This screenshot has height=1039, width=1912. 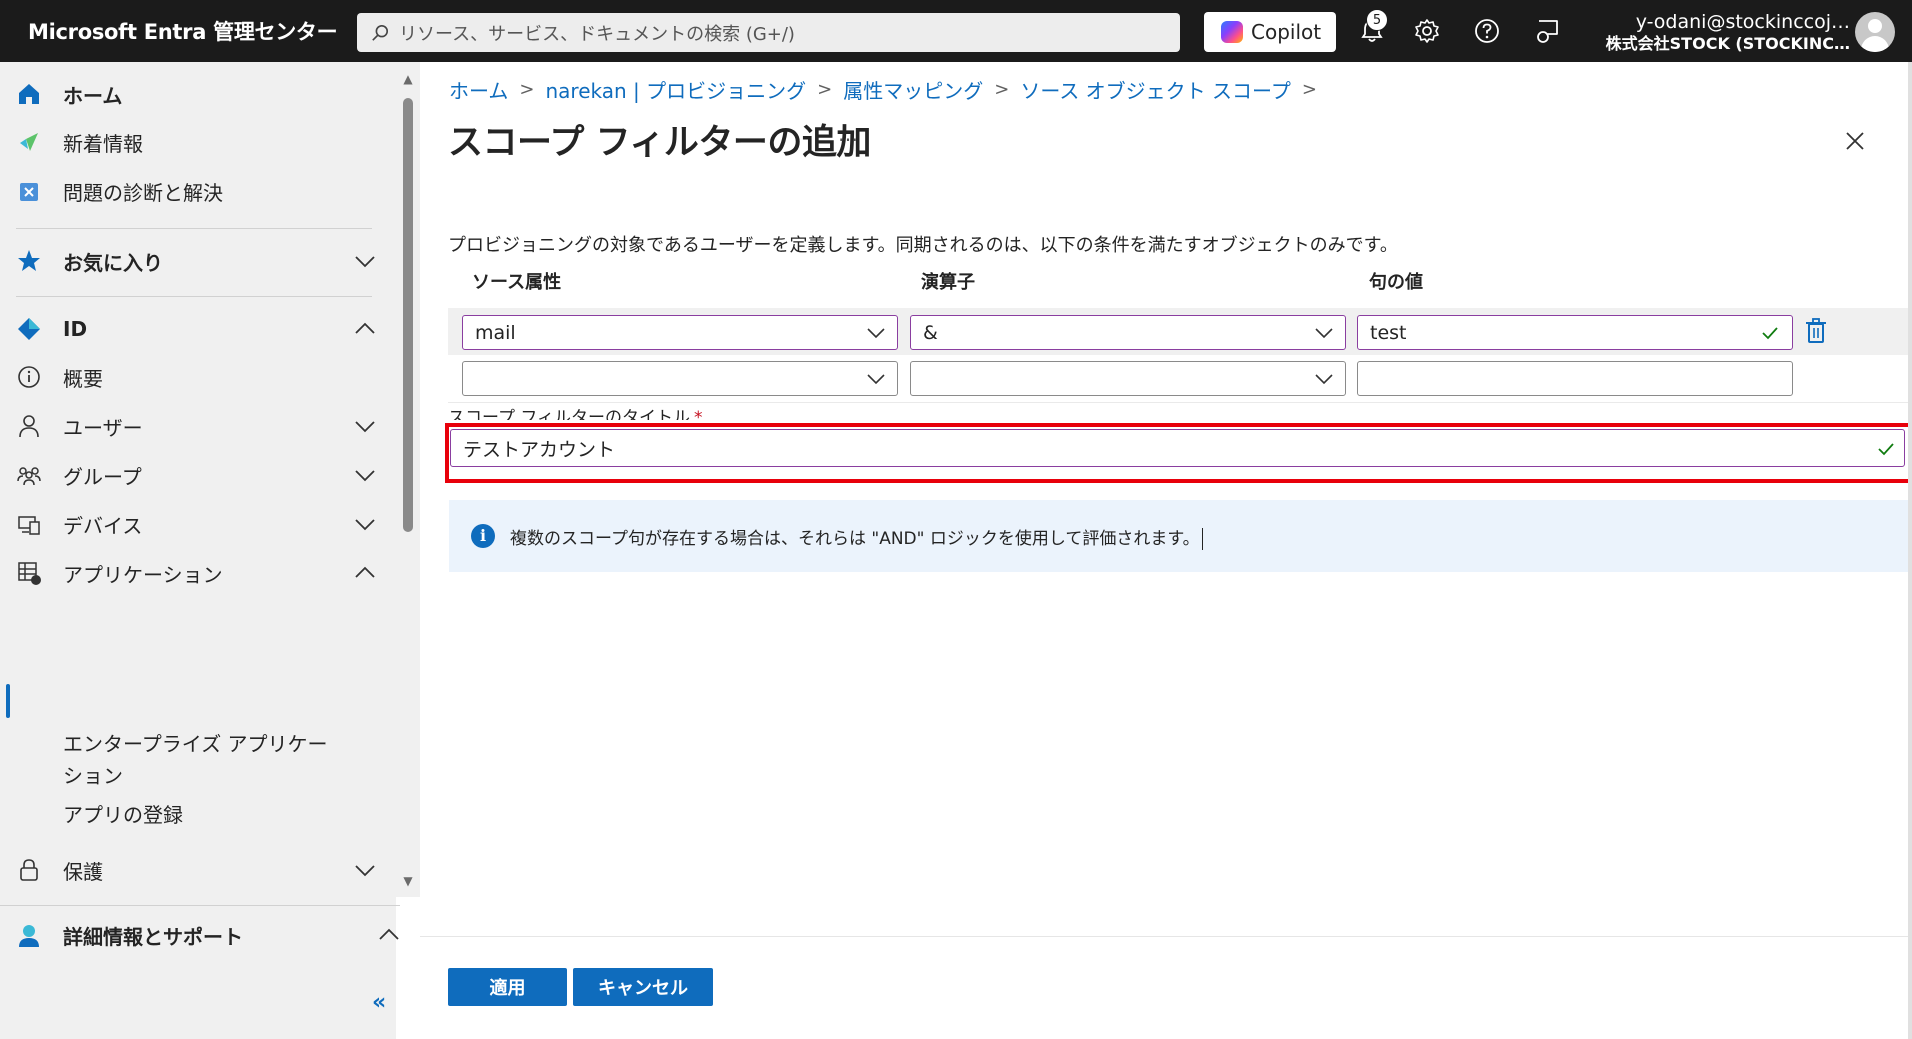 I want to click on breadcrumb-home: ホーム, so click(x=478, y=89).